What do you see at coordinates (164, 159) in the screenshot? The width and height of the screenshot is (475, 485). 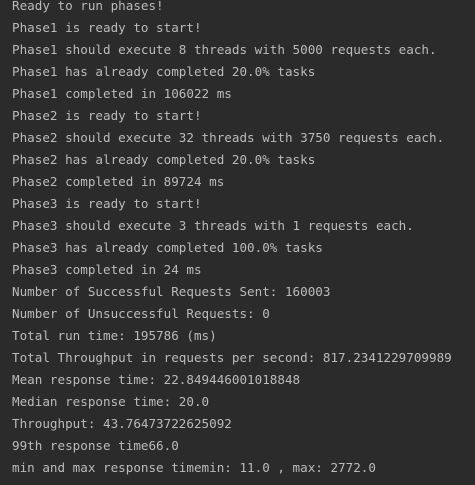 I see `console-line: Phase2 has already completed 20.0% tasks` at bounding box center [164, 159].